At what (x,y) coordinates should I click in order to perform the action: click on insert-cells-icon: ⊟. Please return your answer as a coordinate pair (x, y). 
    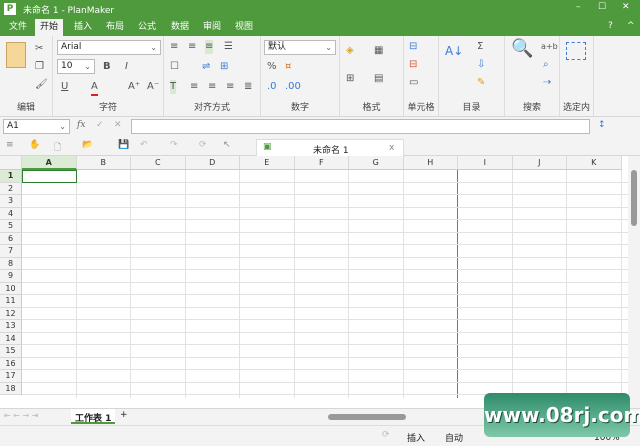
    Looking at the image, I should click on (413, 47).